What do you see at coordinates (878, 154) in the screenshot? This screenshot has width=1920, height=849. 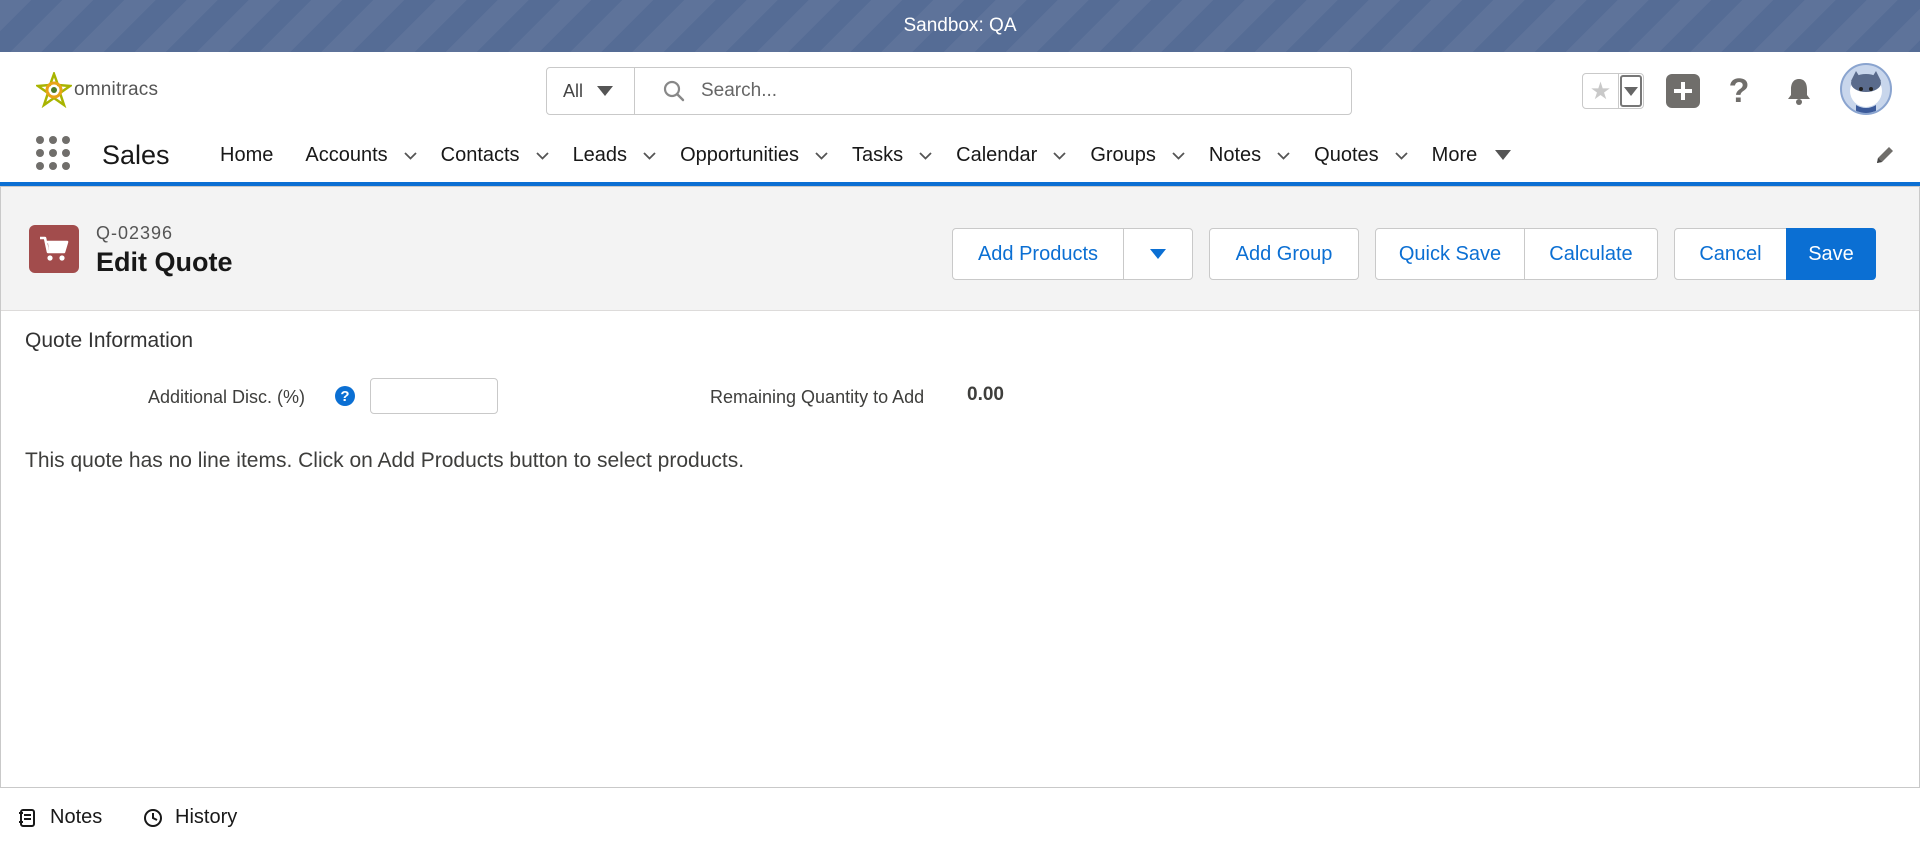 I see `nav-item-label: Tasks` at bounding box center [878, 154].